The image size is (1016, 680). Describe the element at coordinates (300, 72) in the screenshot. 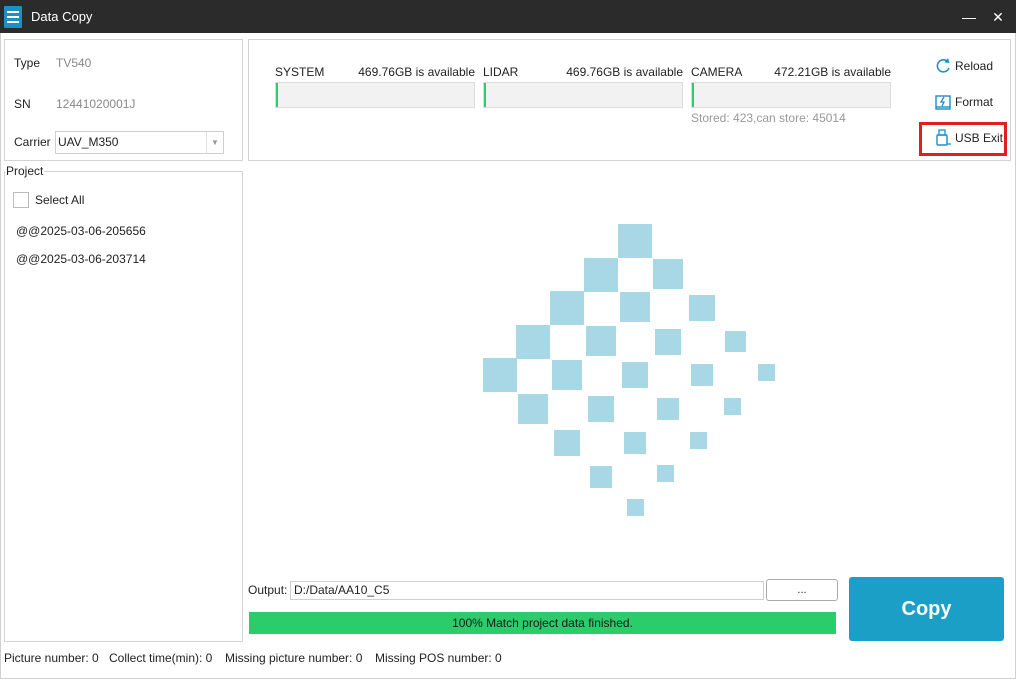

I see `storage-name-system: SYSTEM` at that location.